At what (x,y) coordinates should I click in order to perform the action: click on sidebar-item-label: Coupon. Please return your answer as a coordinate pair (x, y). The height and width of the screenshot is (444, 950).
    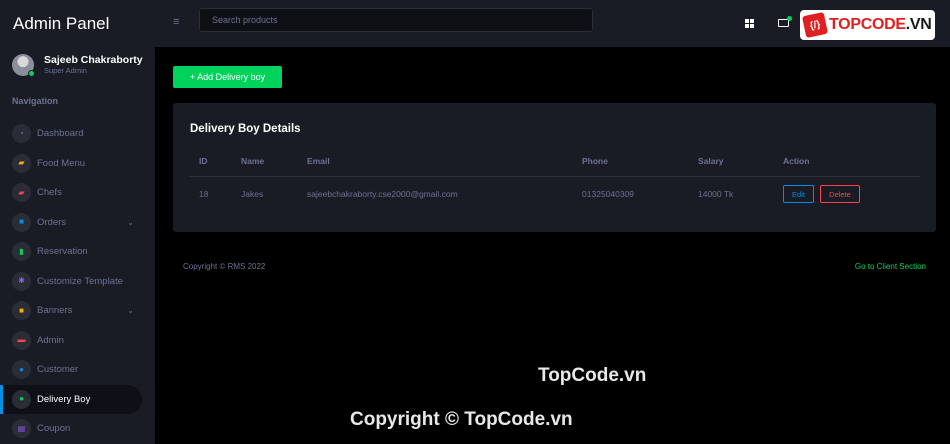
    Looking at the image, I should click on (54, 429).